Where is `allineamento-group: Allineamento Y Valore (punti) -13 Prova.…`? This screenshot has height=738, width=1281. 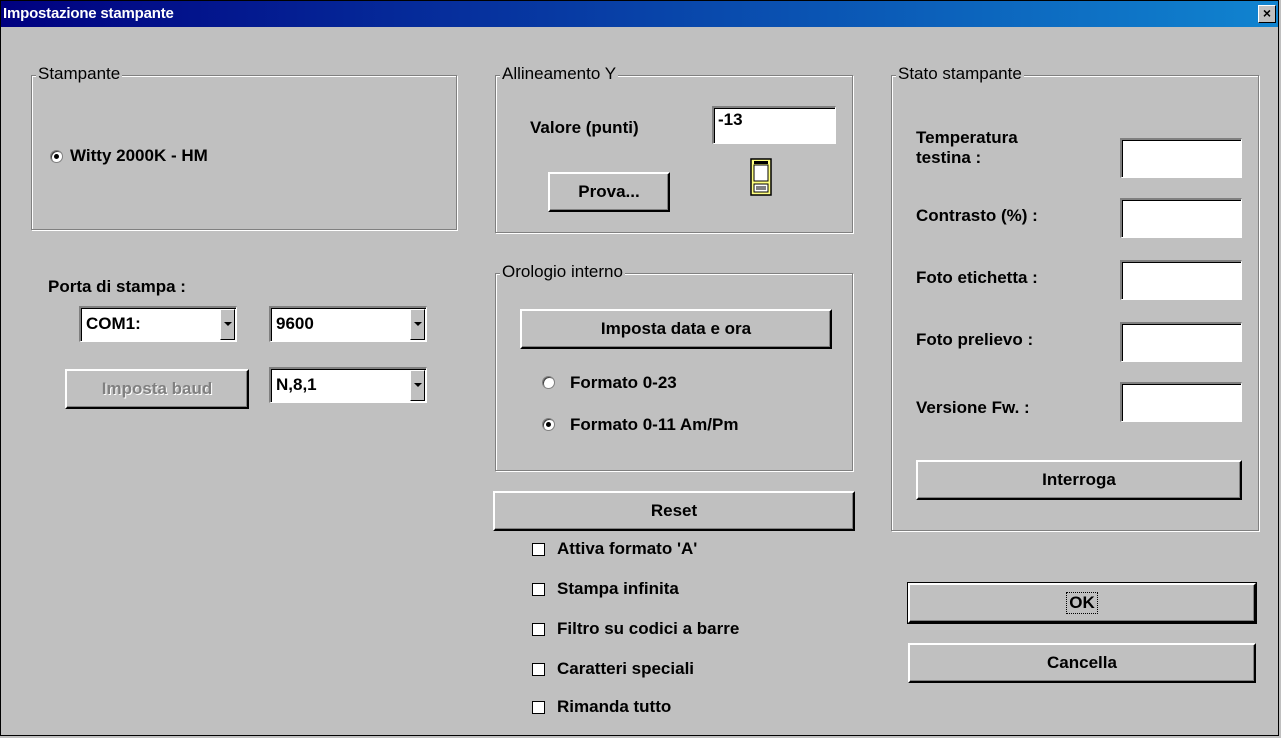 allineamento-group: Allineamento Y Valore (punti) -13 Prova.… is located at coordinates (674, 148).